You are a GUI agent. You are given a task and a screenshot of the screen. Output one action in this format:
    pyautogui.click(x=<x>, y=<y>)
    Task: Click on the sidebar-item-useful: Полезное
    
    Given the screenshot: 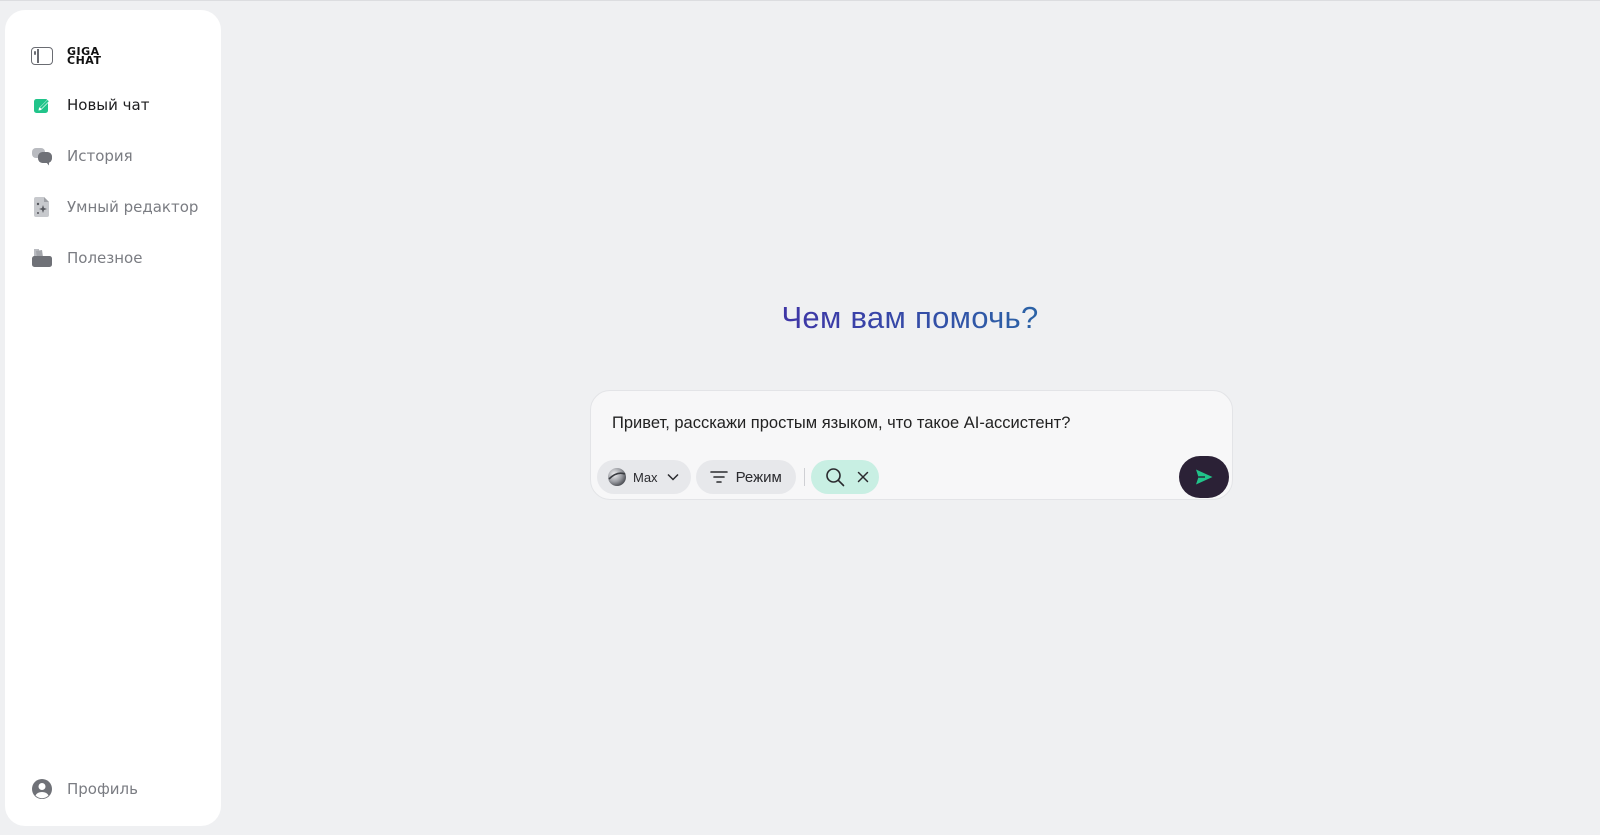 What is the action you would take?
    pyautogui.click(x=121, y=258)
    